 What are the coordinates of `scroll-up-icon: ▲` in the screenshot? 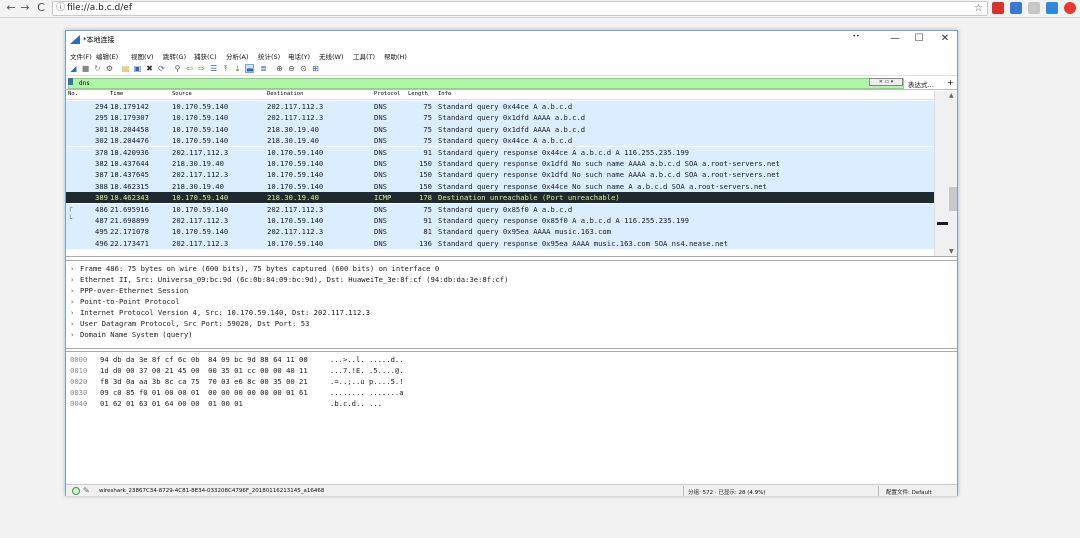 It's located at (951, 95).